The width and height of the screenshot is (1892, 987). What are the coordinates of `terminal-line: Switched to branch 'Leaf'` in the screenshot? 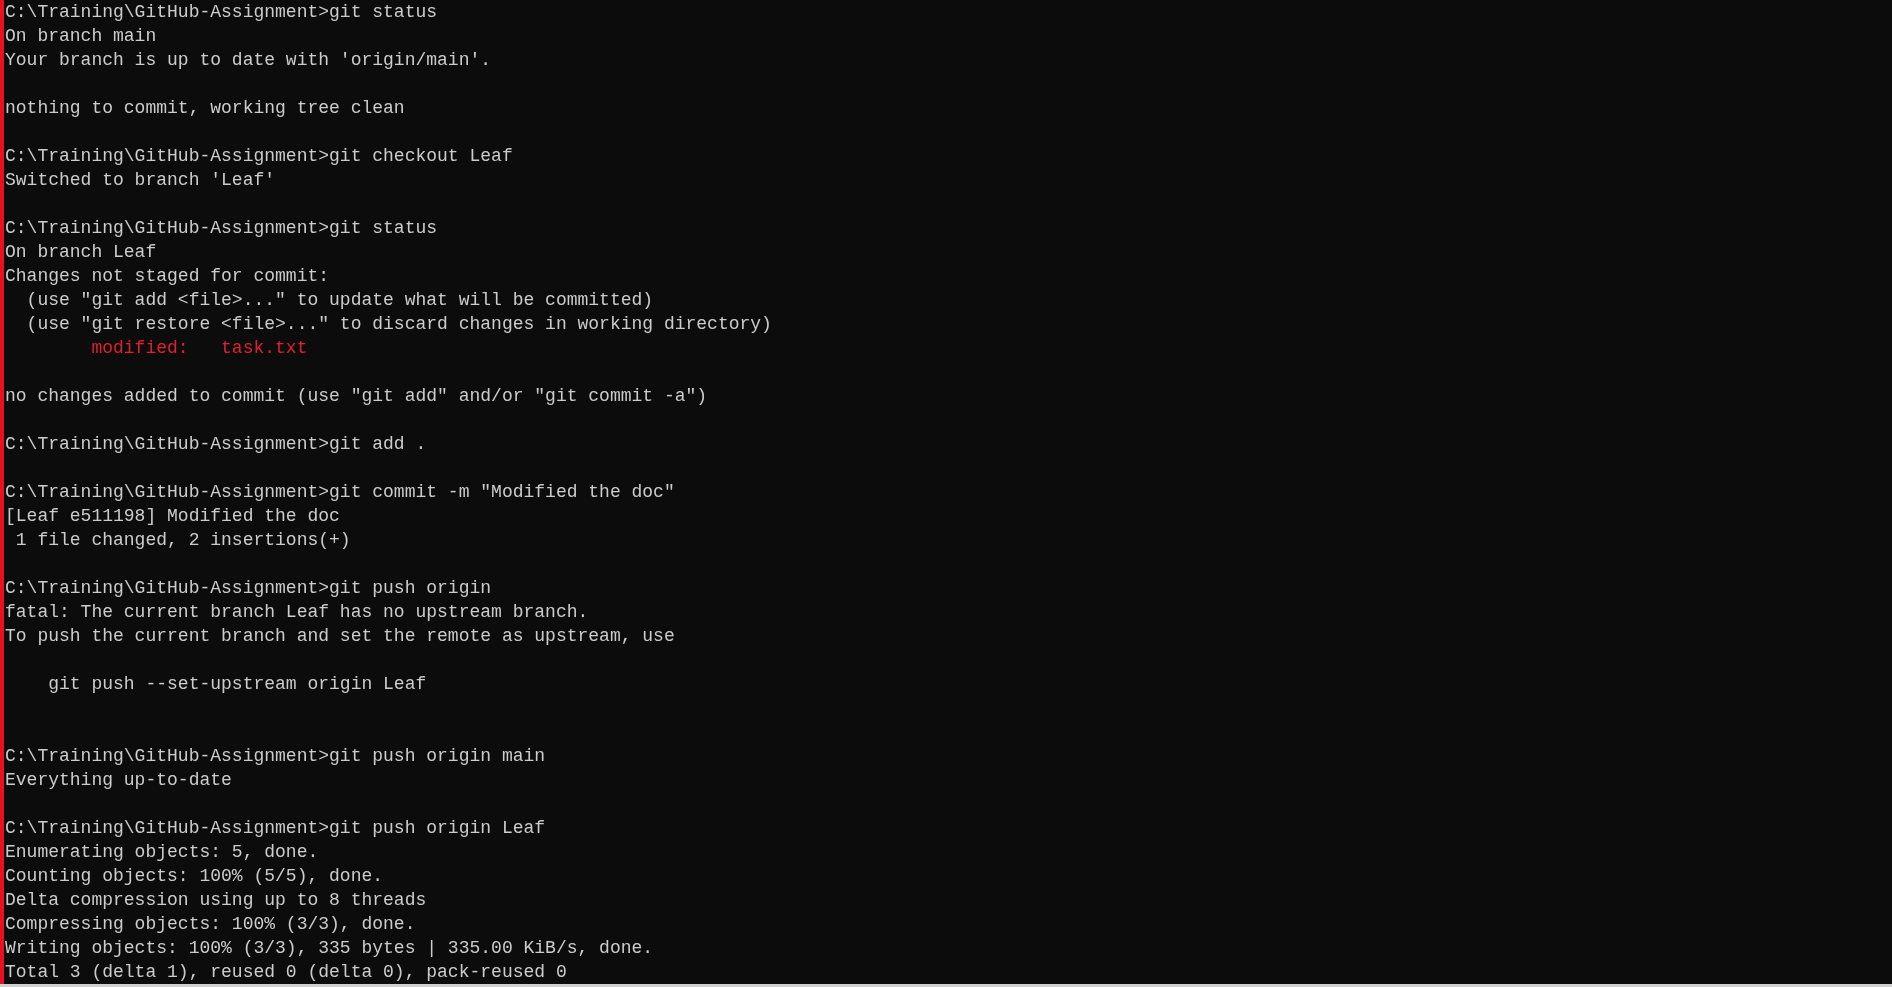 It's located at (141, 180).